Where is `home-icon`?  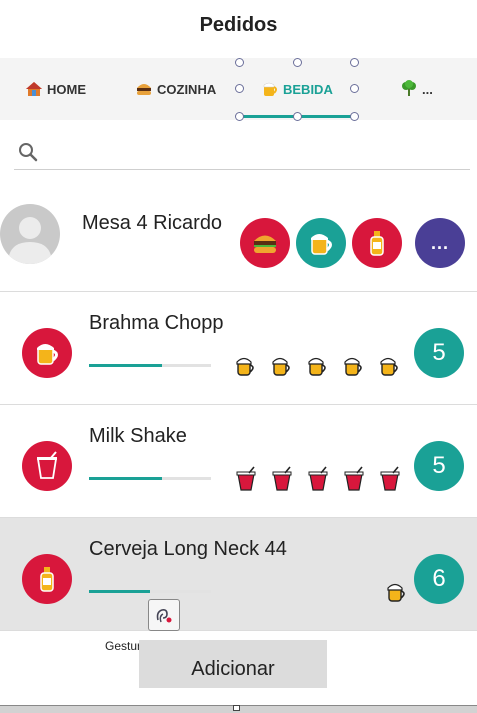
home-icon is located at coordinates (34, 89).